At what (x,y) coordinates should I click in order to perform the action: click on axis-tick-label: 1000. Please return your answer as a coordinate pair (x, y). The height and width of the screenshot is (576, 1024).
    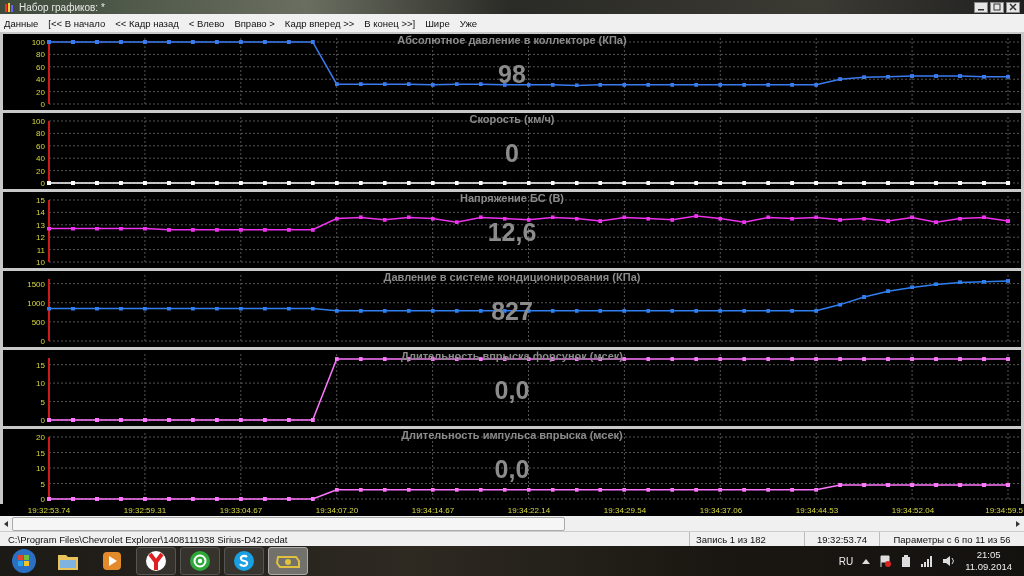
    Looking at the image, I should click on (36, 303).